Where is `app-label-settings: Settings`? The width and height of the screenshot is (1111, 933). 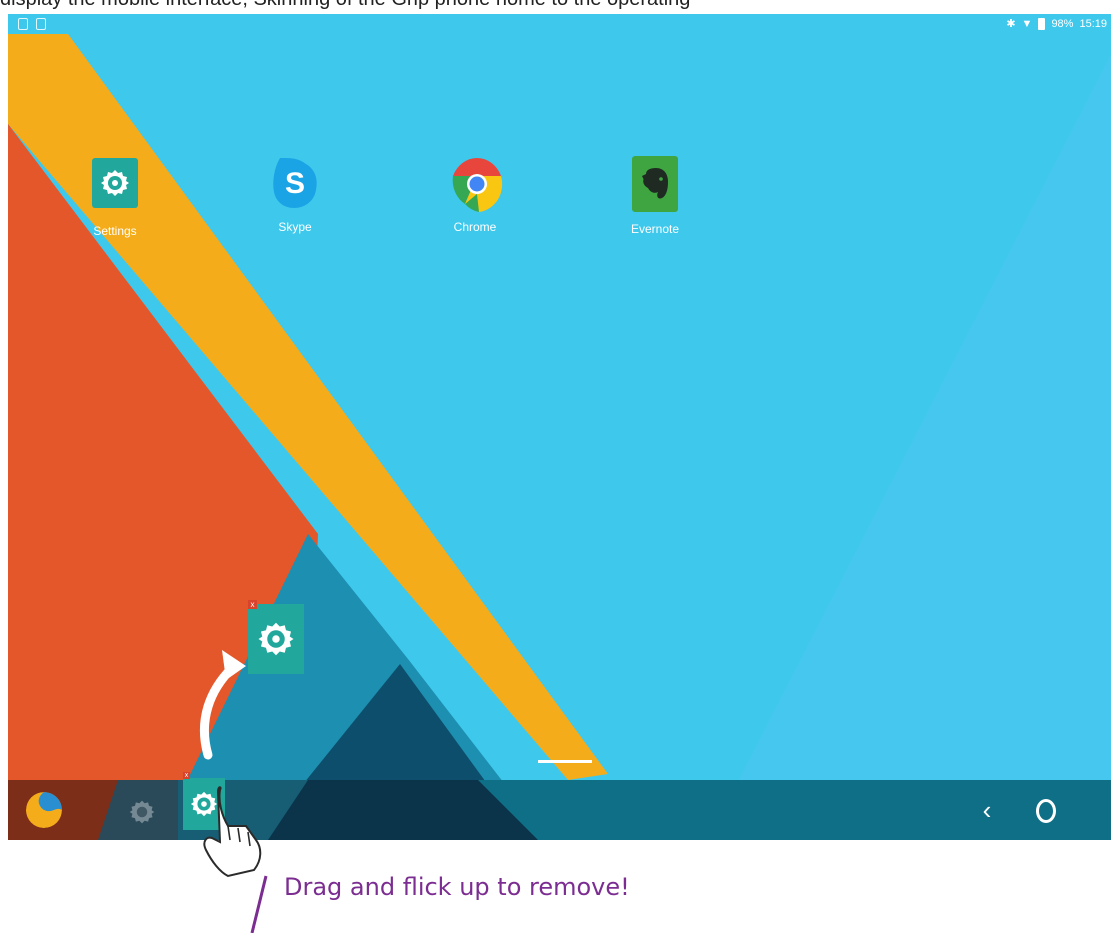
app-label-settings: Settings is located at coordinates (115, 231).